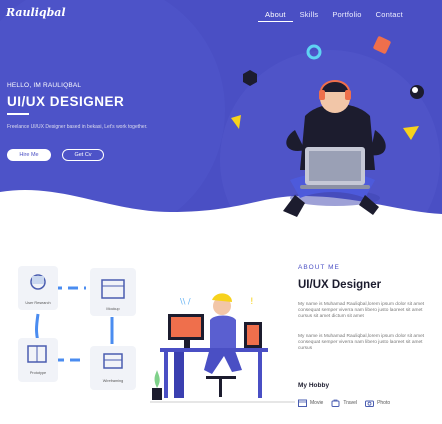 The height and width of the screenshot is (424, 442). What do you see at coordinates (38, 360) in the screenshot?
I see `process-card-prototype: Prototype` at bounding box center [38, 360].